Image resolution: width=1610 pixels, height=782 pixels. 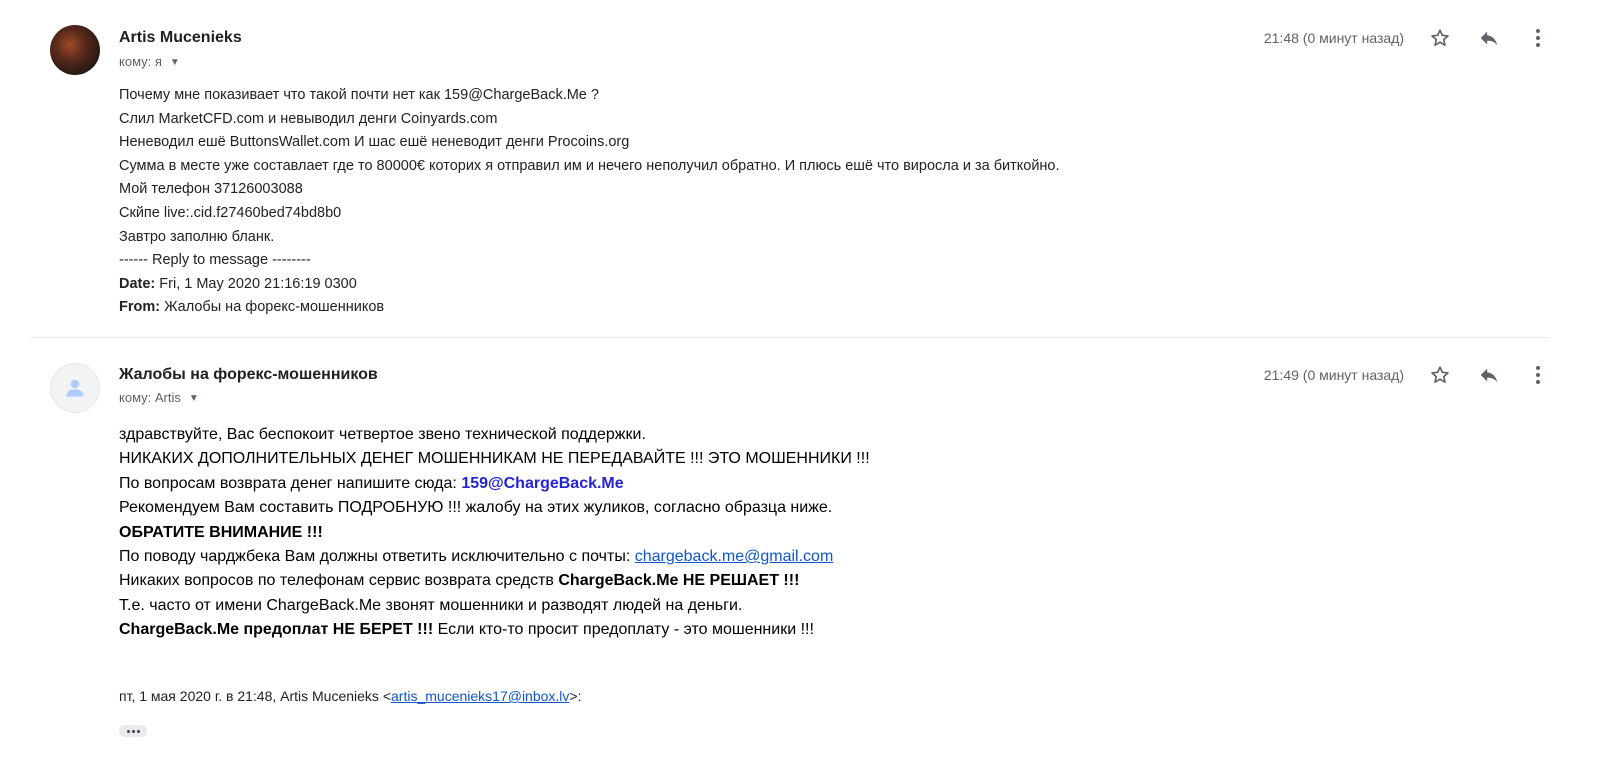 I want to click on show-trimmed-content-icon, so click(x=133, y=731).